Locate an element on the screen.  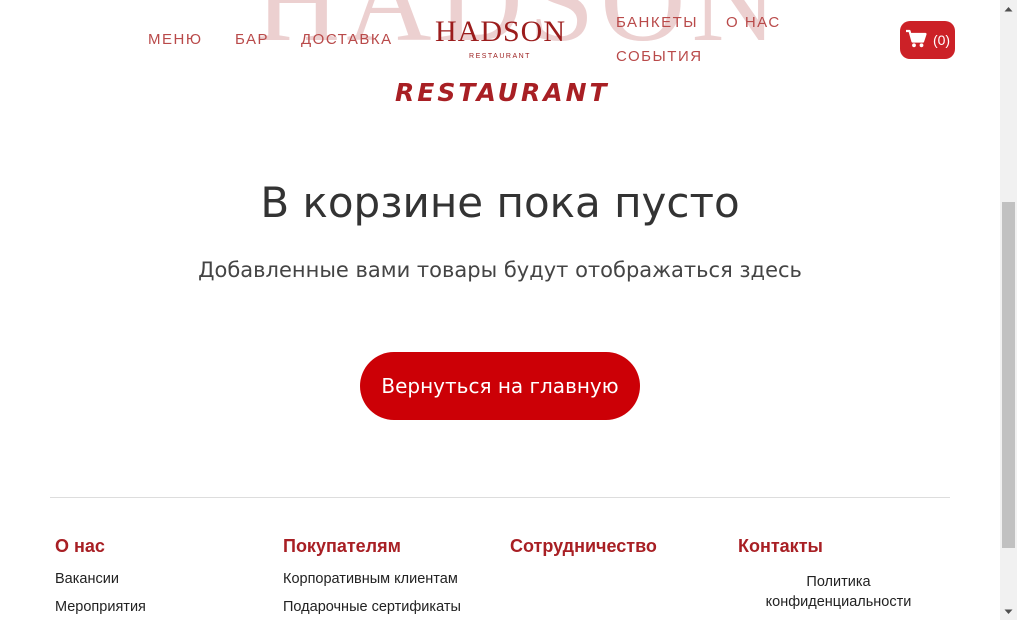
scroll-up-arrow-icon is located at coordinates (1008, 8).